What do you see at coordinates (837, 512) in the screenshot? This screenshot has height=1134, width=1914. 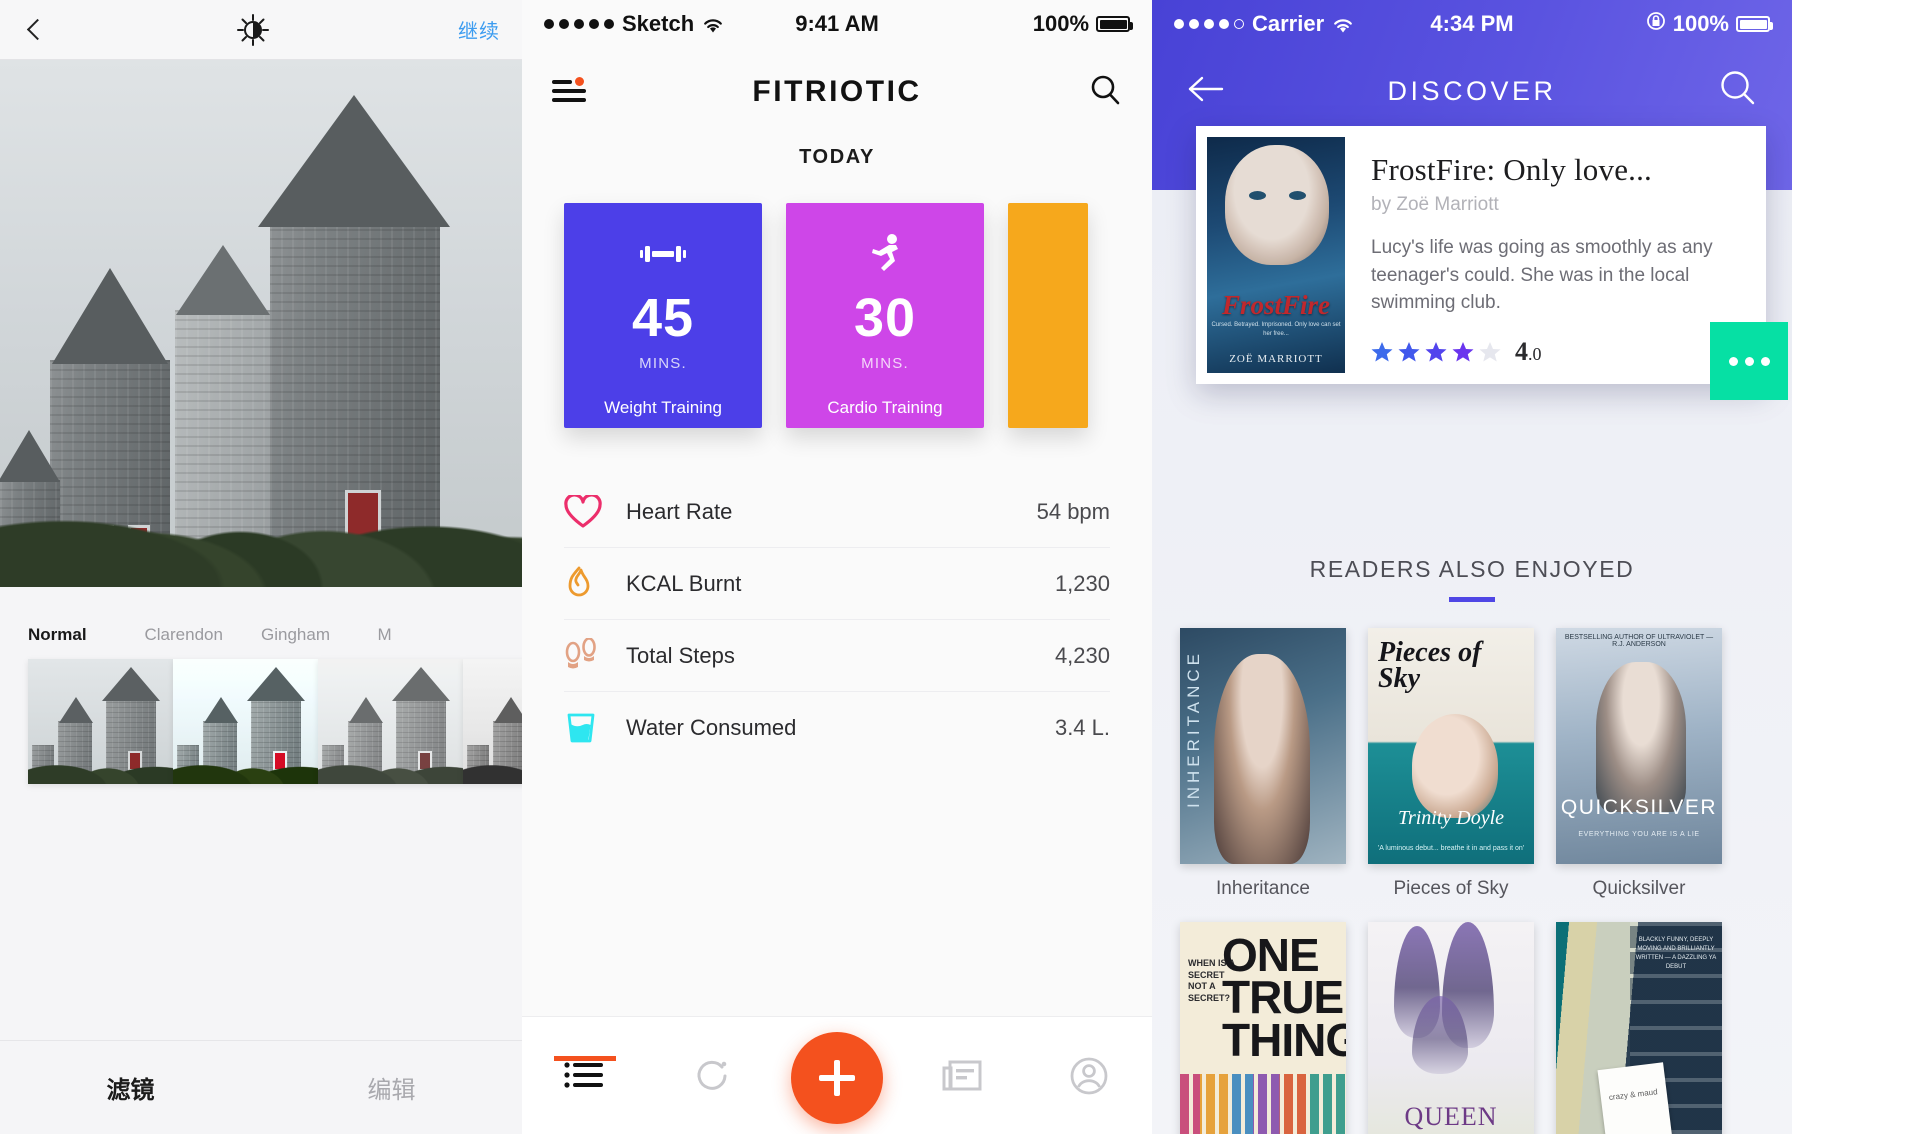 I see `stat-row-heart-rate: Heart Rate 54 bpm` at bounding box center [837, 512].